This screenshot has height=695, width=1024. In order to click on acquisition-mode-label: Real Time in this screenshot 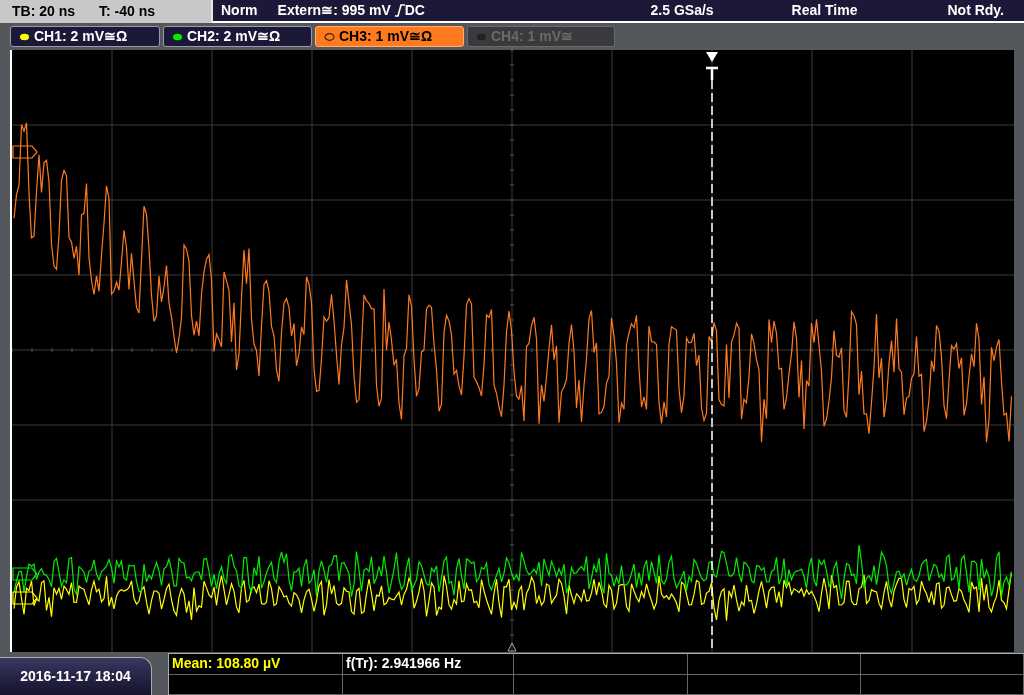, I will do `click(824, 10)`.